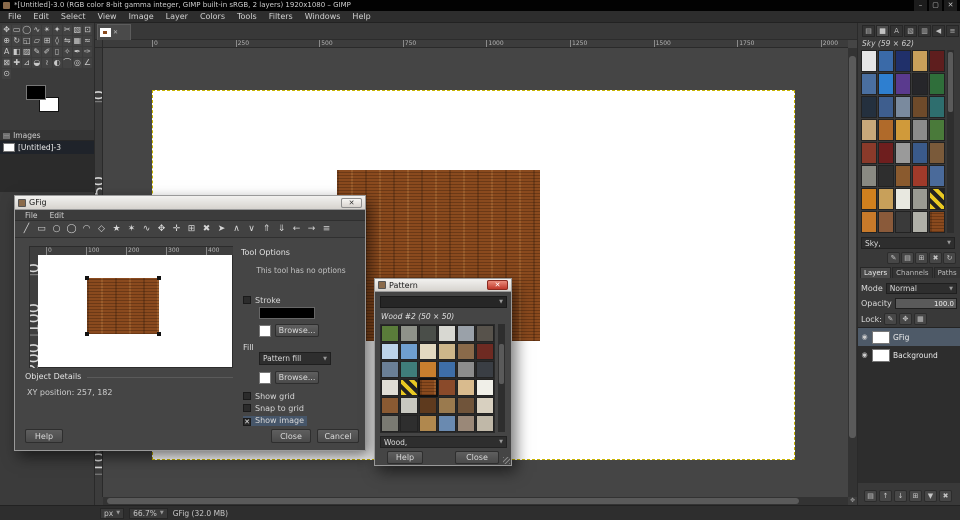 This screenshot has height=520, width=960. Describe the element at coordinates (852, 501) in the screenshot. I see `navigation-button: ✥` at that location.